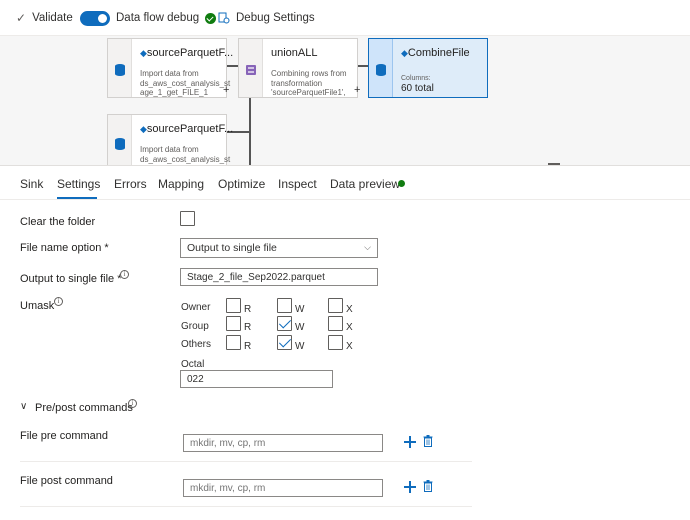 Image resolution: width=690 pixels, height=520 pixels. Describe the element at coordinates (77, 198) in the screenshot. I see `active-tab-indicator` at that location.